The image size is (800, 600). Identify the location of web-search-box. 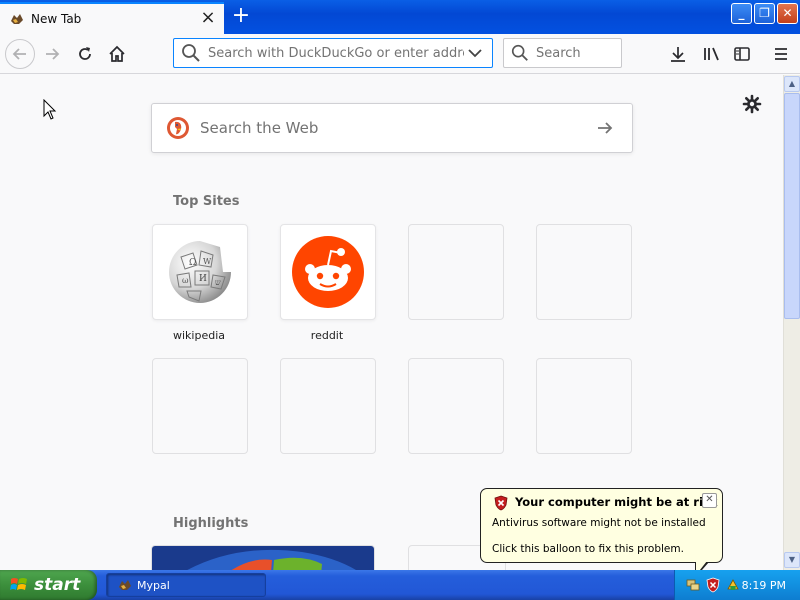
(392, 128).